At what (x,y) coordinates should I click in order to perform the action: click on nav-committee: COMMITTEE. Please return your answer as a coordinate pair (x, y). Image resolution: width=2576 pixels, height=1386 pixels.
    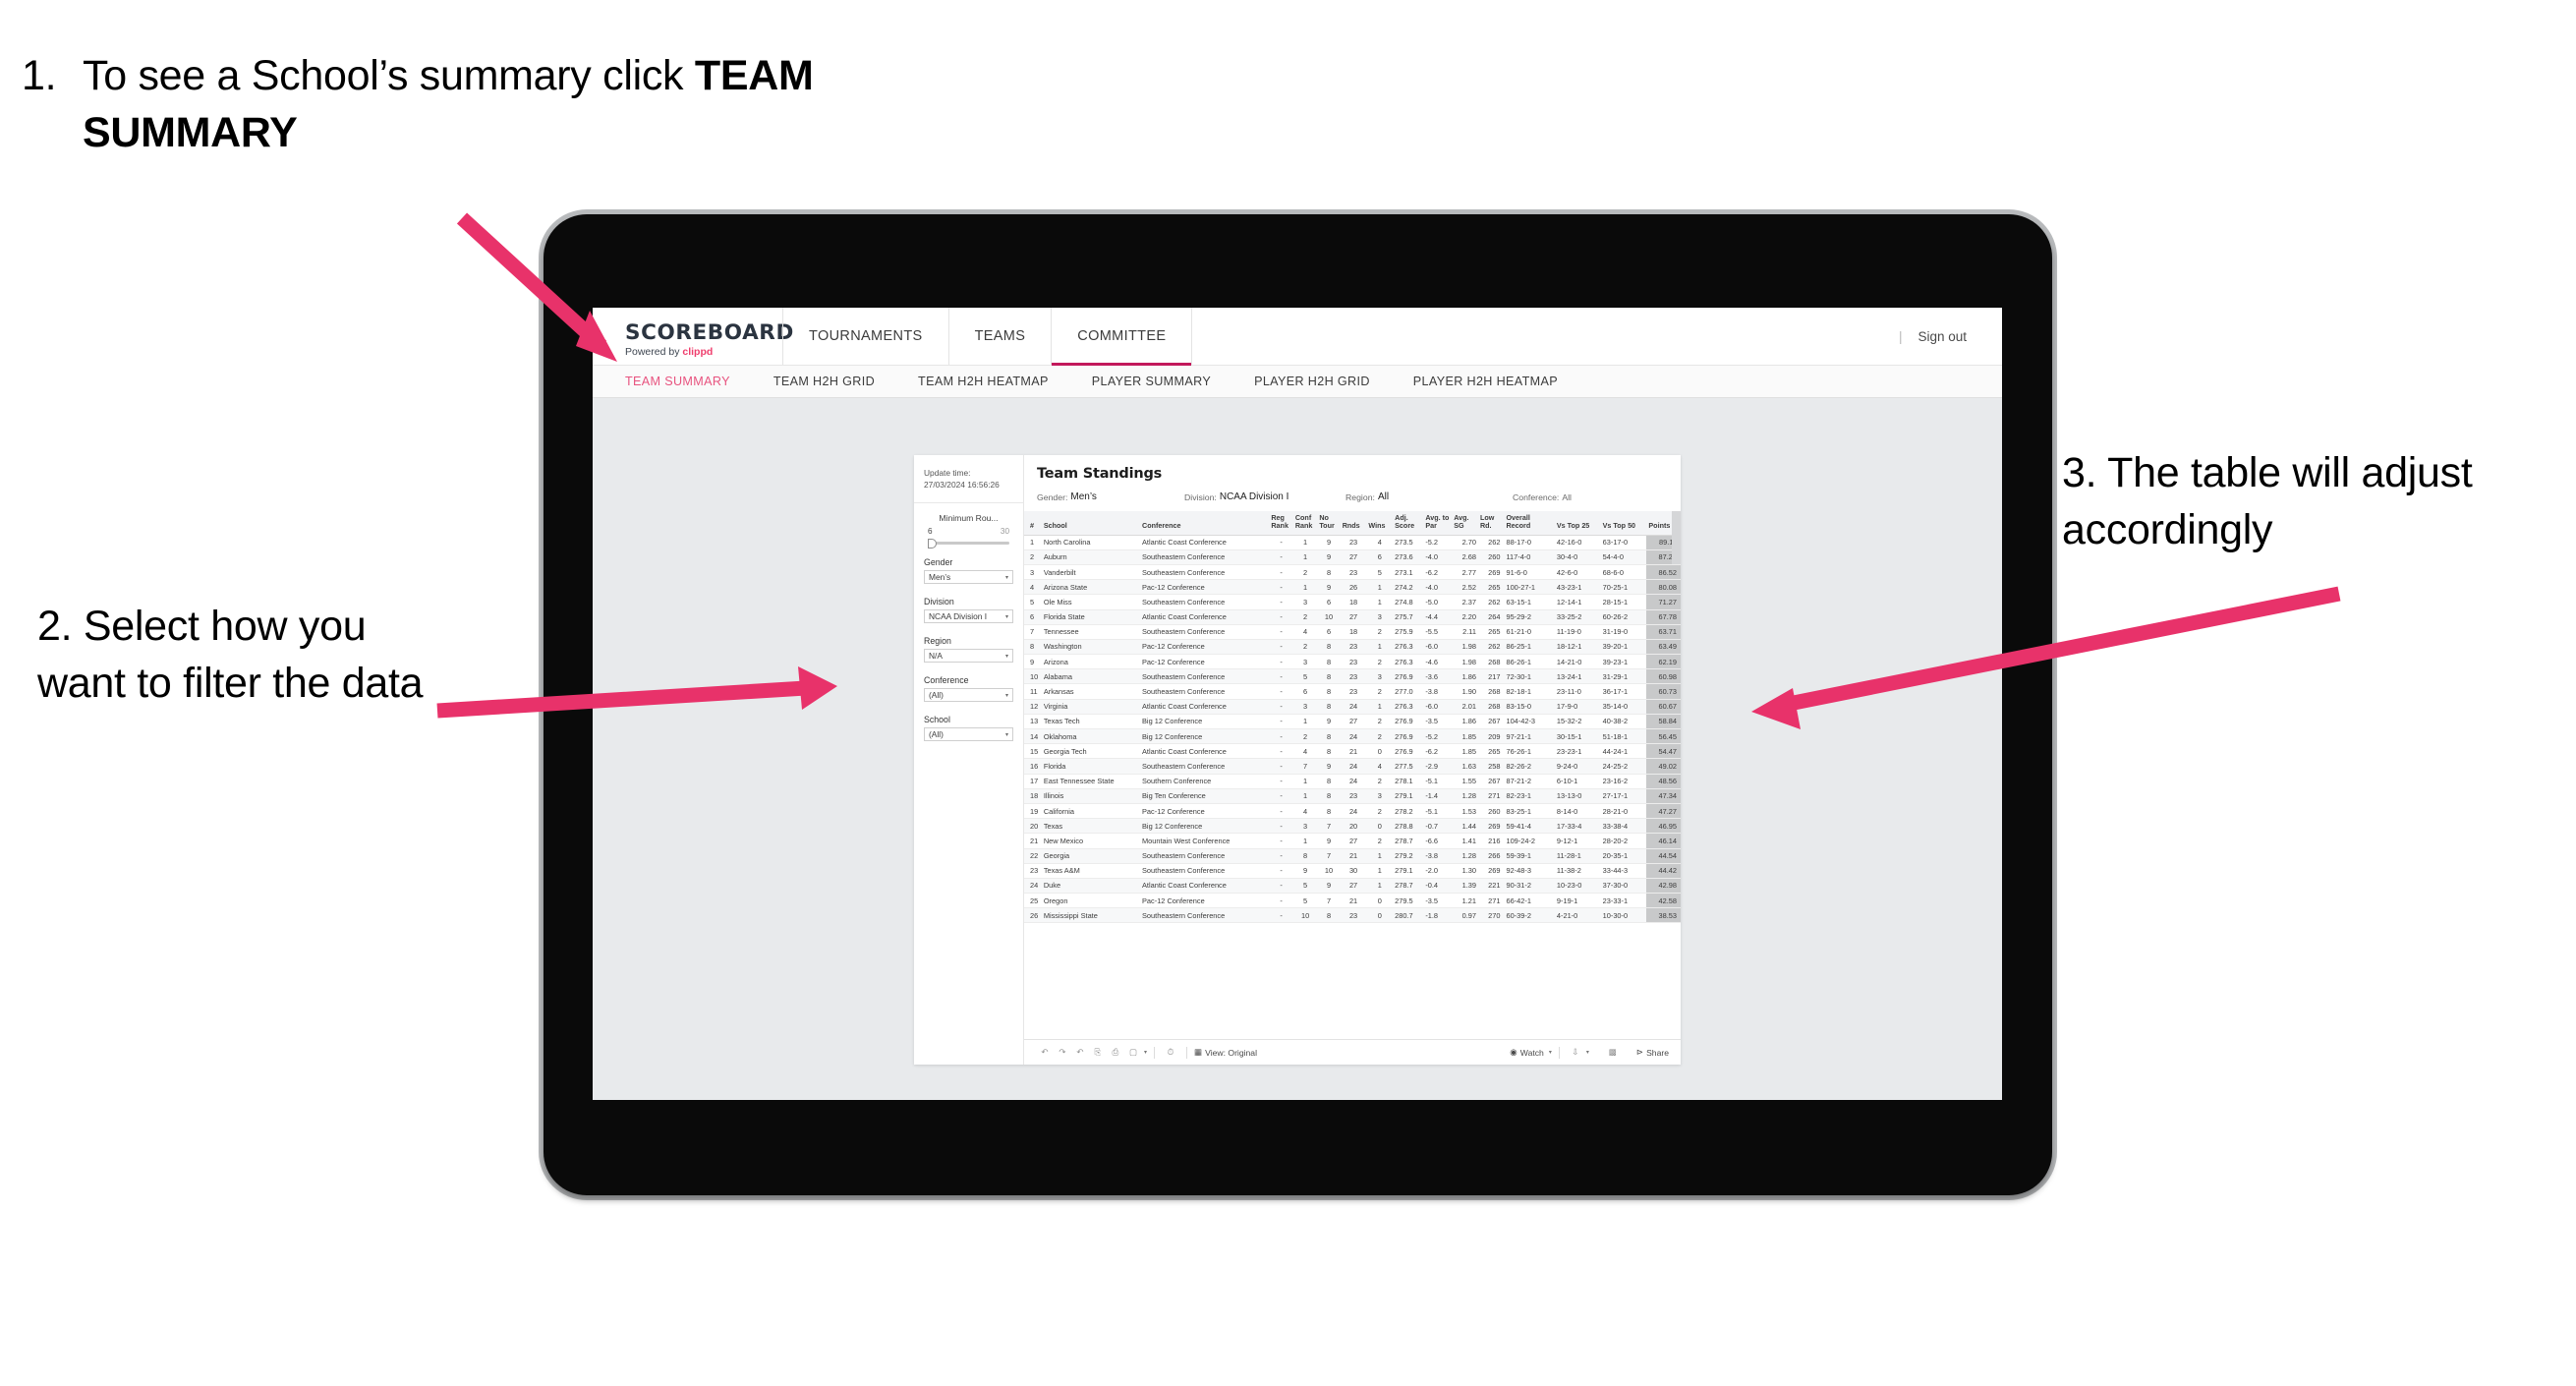
    Looking at the image, I should click on (1122, 337).